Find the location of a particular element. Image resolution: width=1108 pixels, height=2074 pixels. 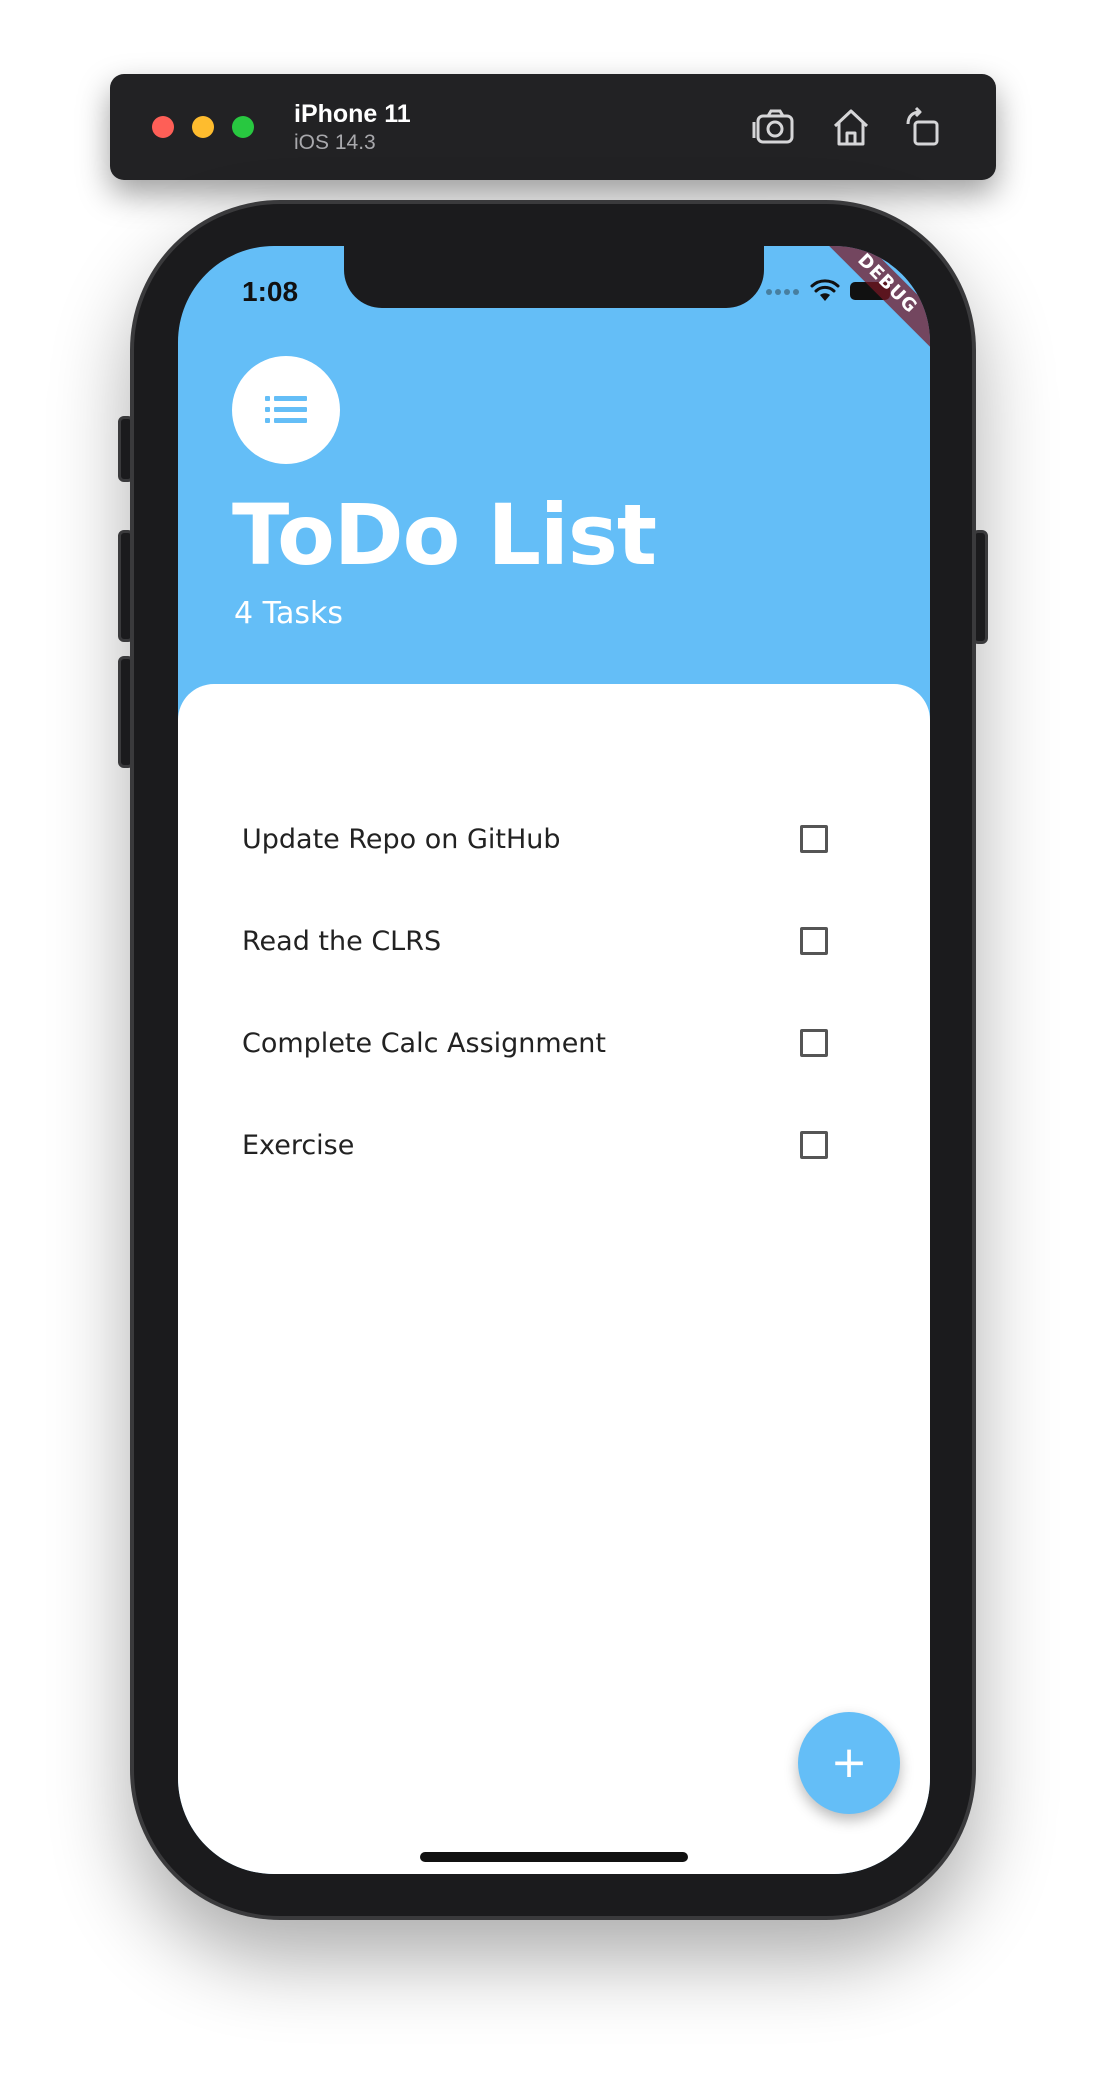

add-task-button: + is located at coordinates (849, 1763).